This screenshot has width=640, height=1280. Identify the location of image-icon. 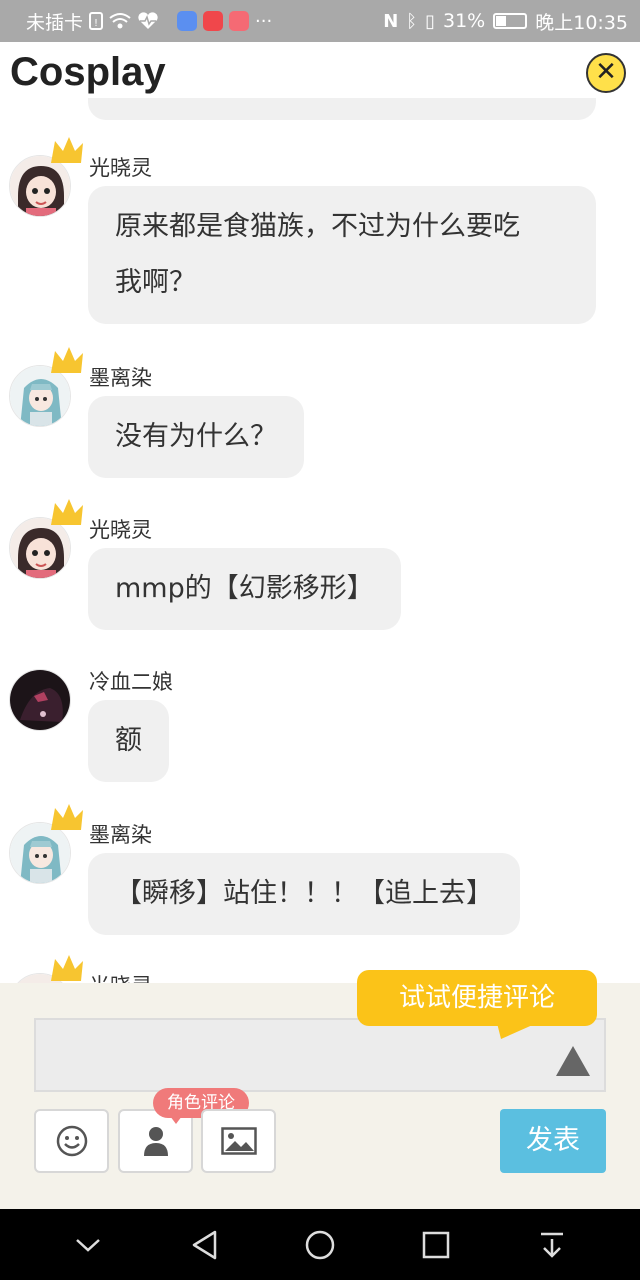
(238, 1141).